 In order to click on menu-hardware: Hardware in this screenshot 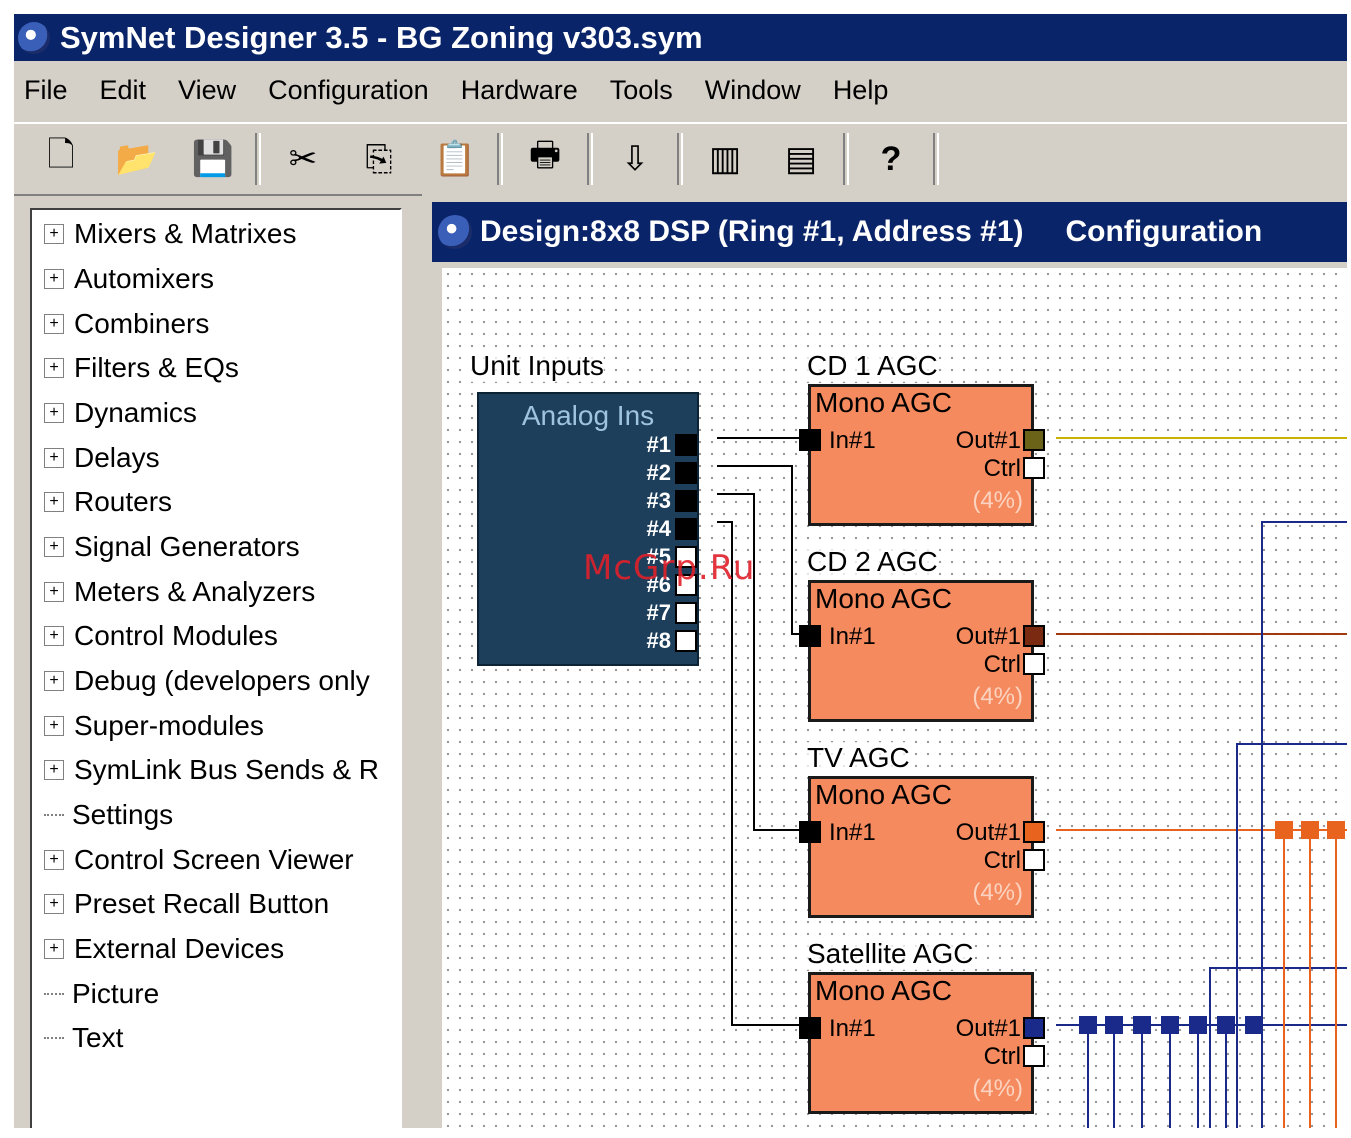, I will do `click(519, 90)`.